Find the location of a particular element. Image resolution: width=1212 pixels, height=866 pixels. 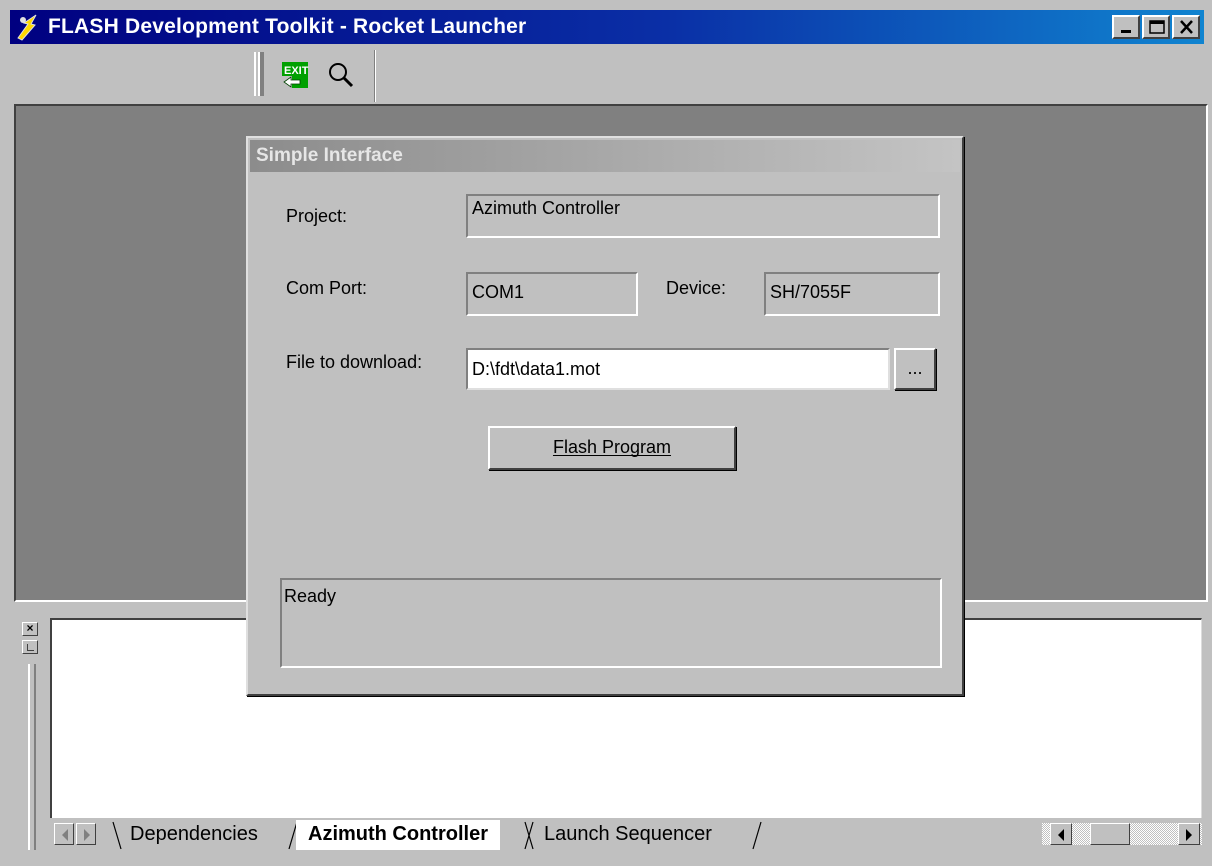

exit-icon: EXIT is located at coordinates (295, 75).